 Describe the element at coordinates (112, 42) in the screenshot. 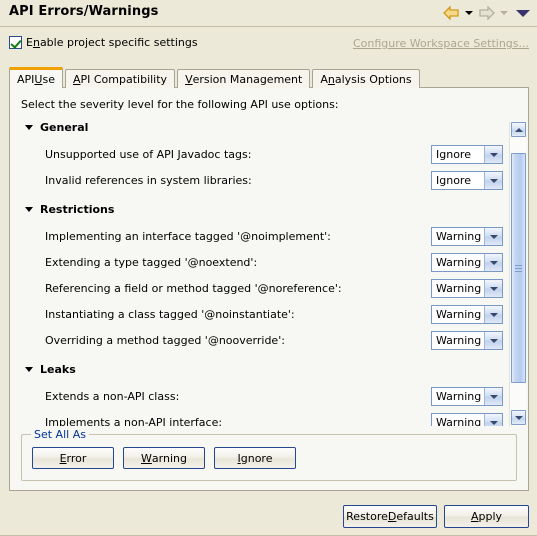

I see `enable-project-specific-settings-label: Enable project specific settings` at that location.